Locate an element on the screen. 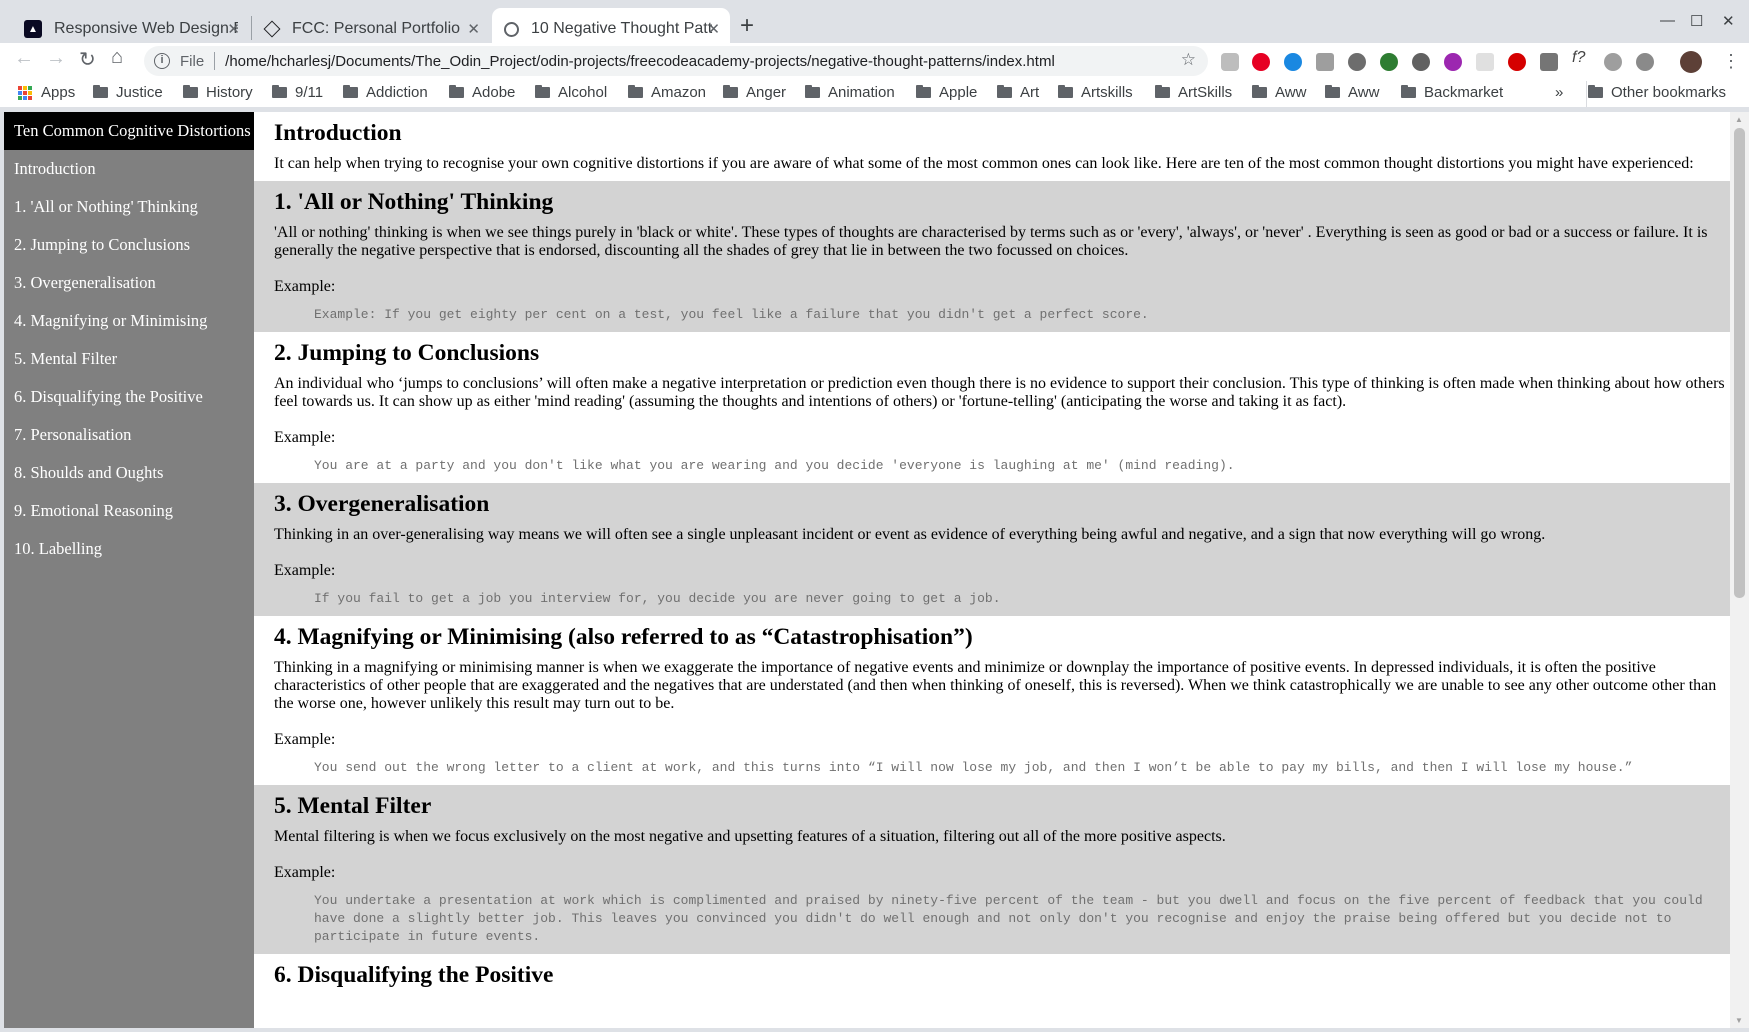 The width and height of the screenshot is (1749, 1032). profile-avatar is located at coordinates (1691, 62).